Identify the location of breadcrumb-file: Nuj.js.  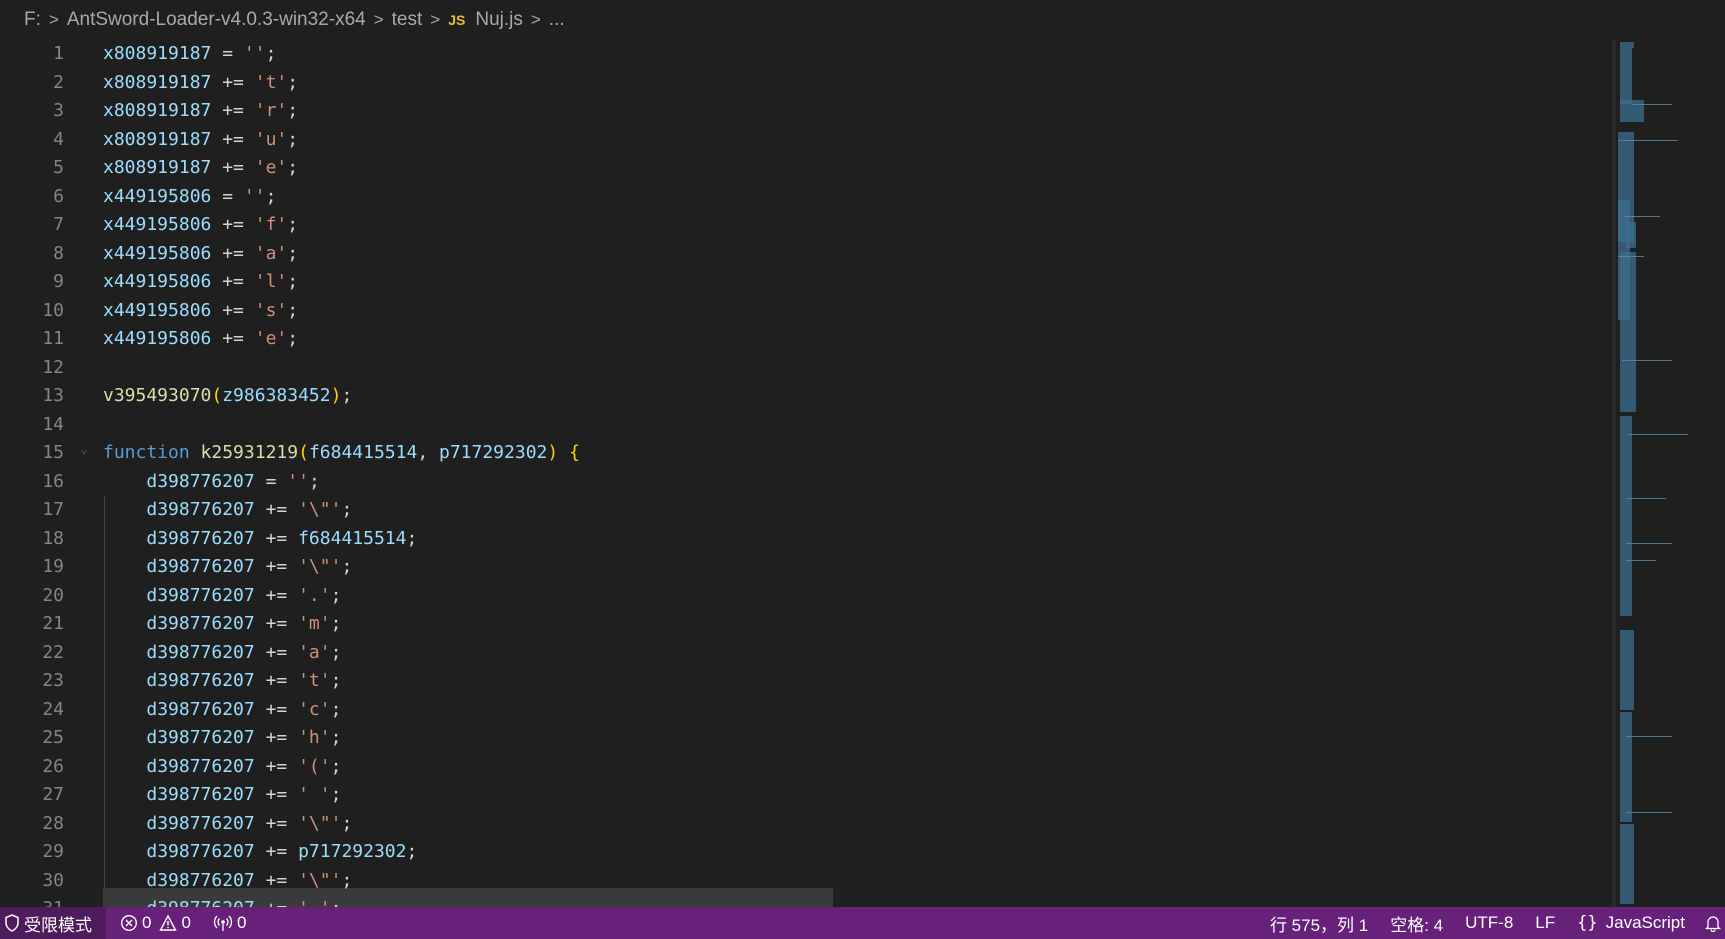
(499, 20).